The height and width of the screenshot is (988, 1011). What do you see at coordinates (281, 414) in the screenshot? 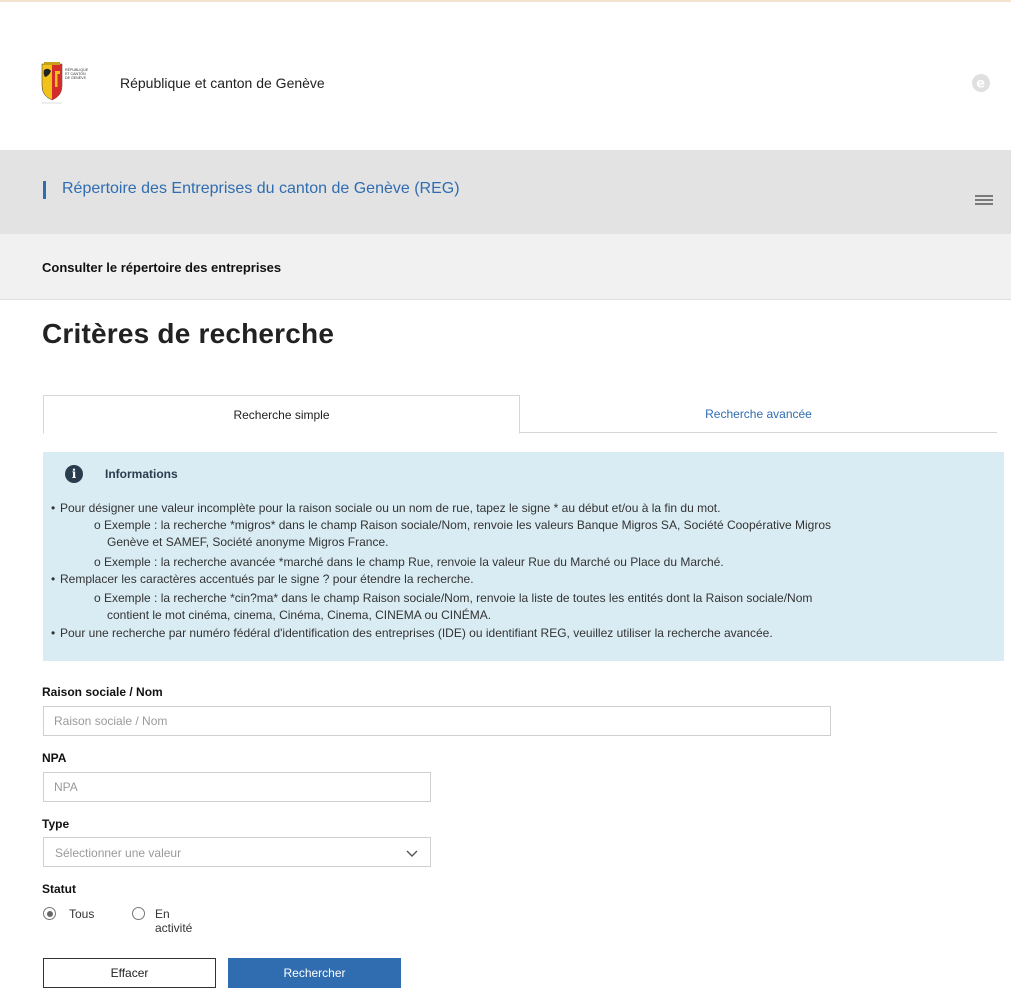
I see `tab-recherche-simple: Recherche simple` at bounding box center [281, 414].